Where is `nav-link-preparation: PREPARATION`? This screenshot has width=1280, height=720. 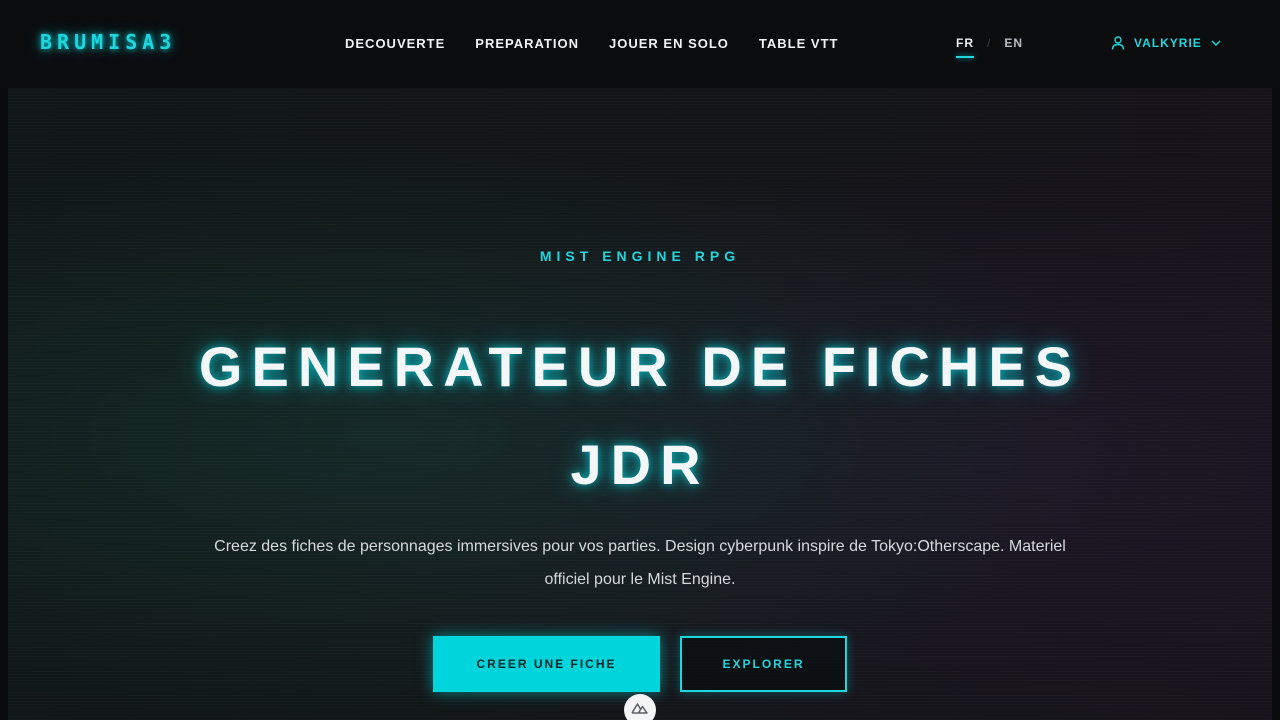
nav-link-preparation: PREPARATION is located at coordinates (527, 43).